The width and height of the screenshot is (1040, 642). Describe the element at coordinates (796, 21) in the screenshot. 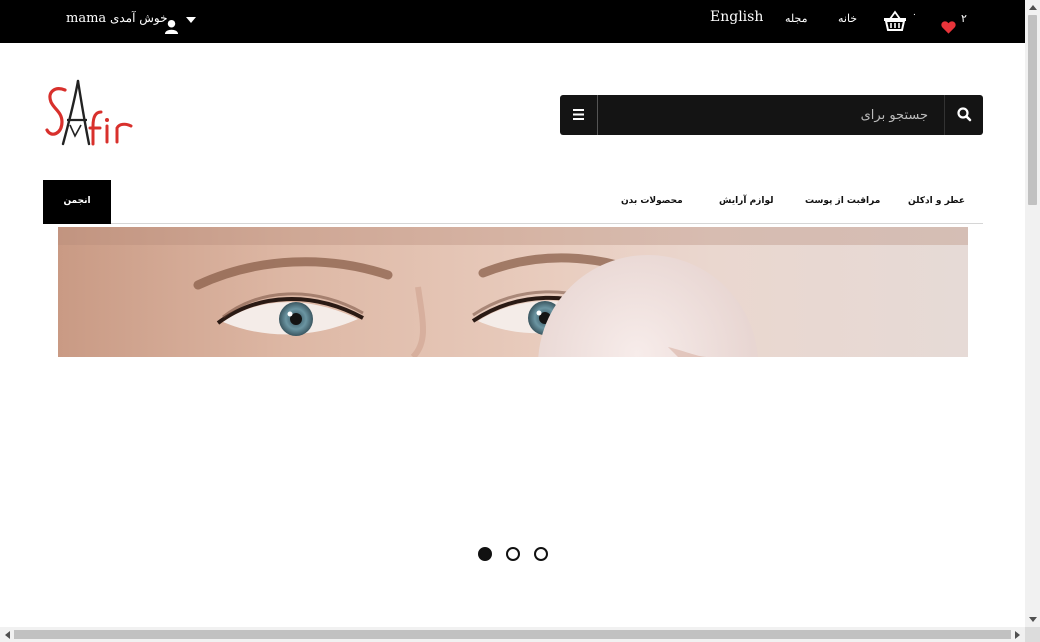

I see `magazine-link: مجله` at that location.